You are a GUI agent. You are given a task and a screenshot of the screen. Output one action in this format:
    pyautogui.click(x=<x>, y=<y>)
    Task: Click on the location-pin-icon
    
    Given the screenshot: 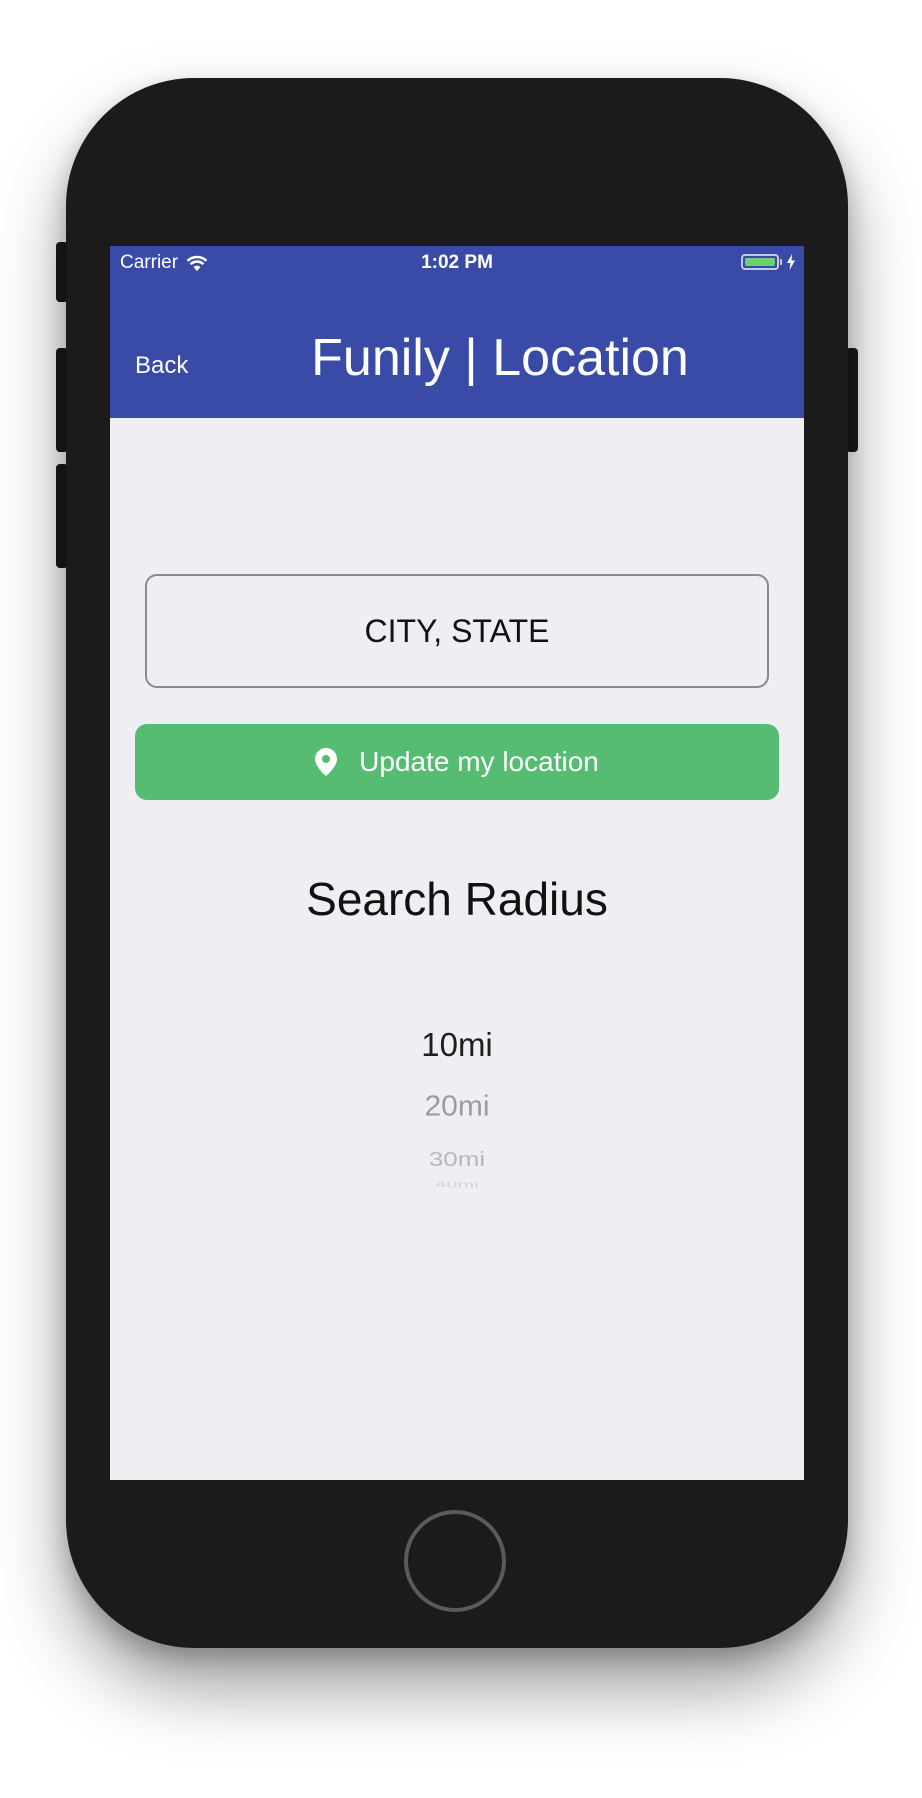 What is the action you would take?
    pyautogui.click(x=326, y=762)
    